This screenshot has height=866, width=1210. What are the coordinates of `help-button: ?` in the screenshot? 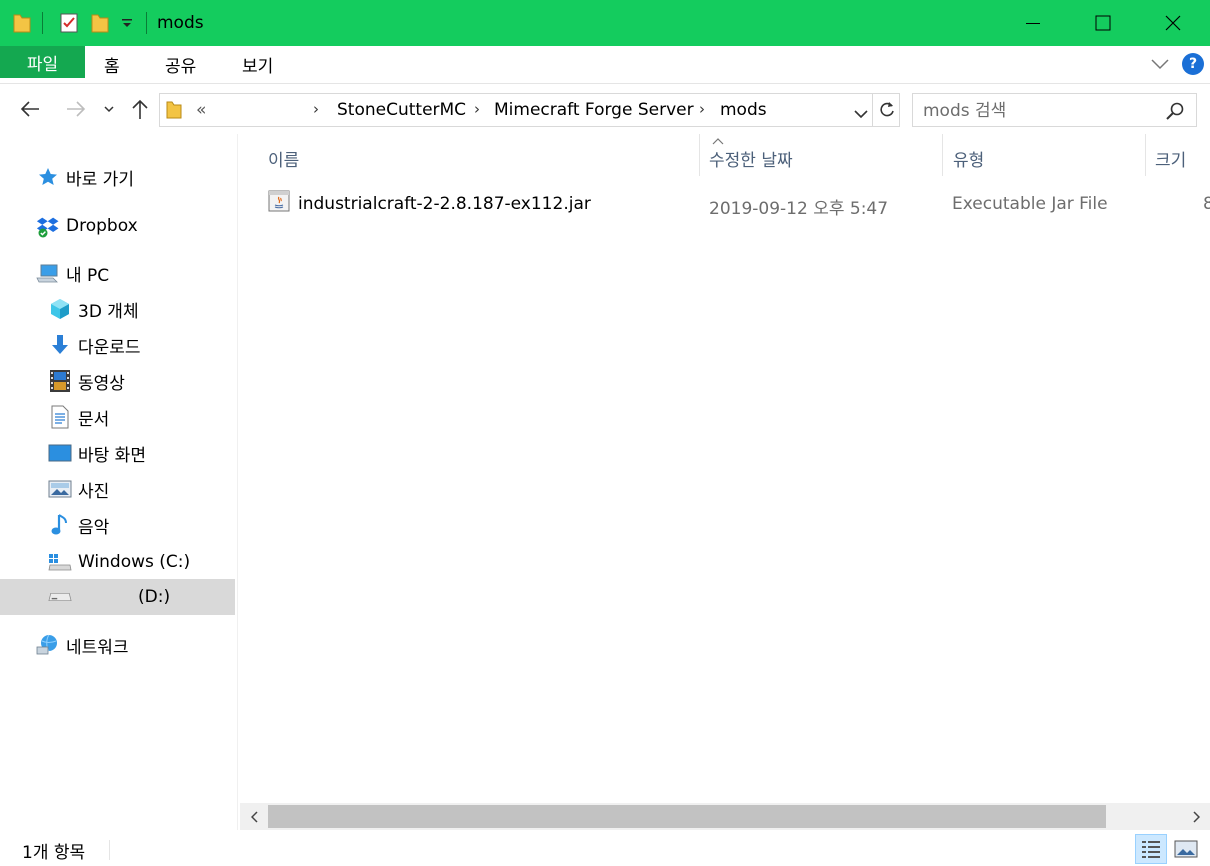 It's located at (1193, 64).